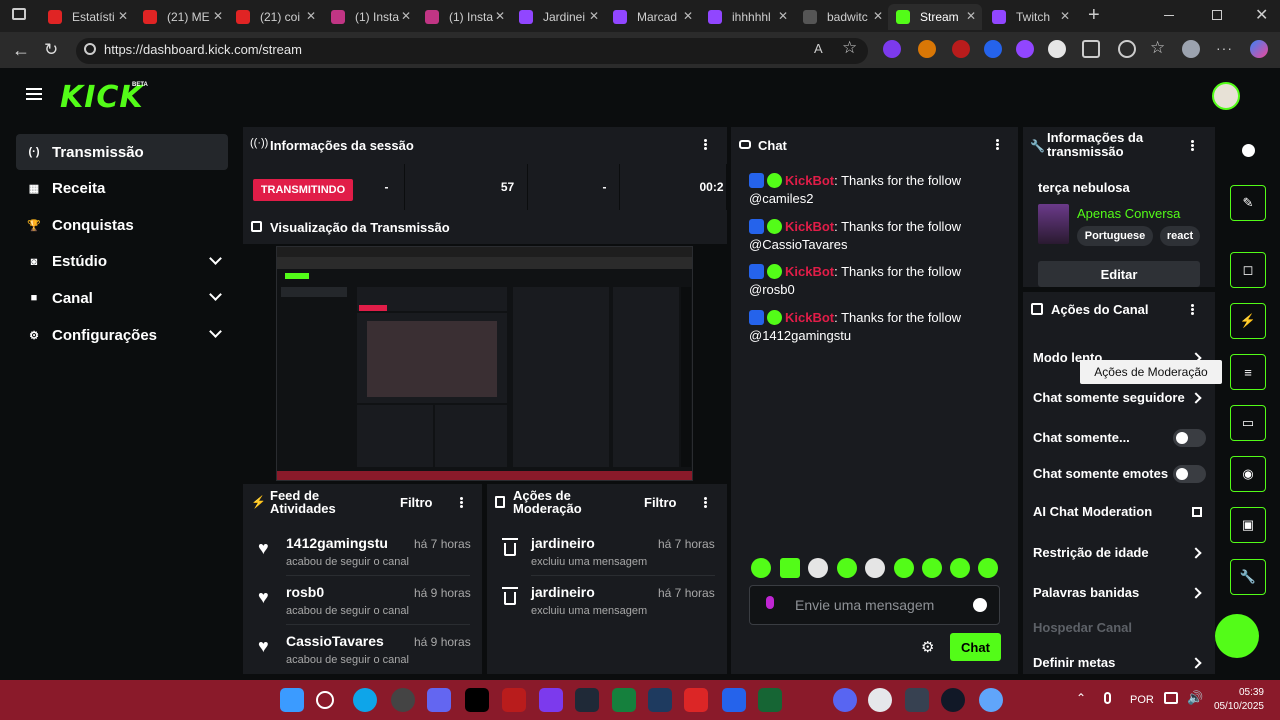  Describe the element at coordinates (1081, 698) in the screenshot. I see `tray-chevron-icon: ⌃` at that location.